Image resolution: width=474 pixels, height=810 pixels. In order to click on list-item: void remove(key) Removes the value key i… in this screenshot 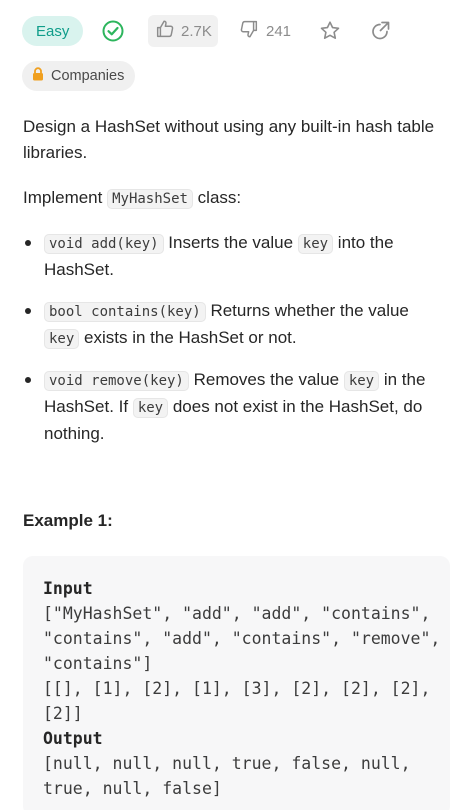, I will do `click(233, 407)`.